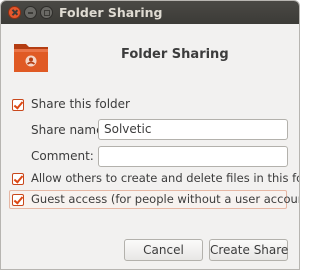 Image resolution: width=320 pixels, height=270 pixels. Describe the element at coordinates (193, 156) in the screenshot. I see `comment-input` at that location.